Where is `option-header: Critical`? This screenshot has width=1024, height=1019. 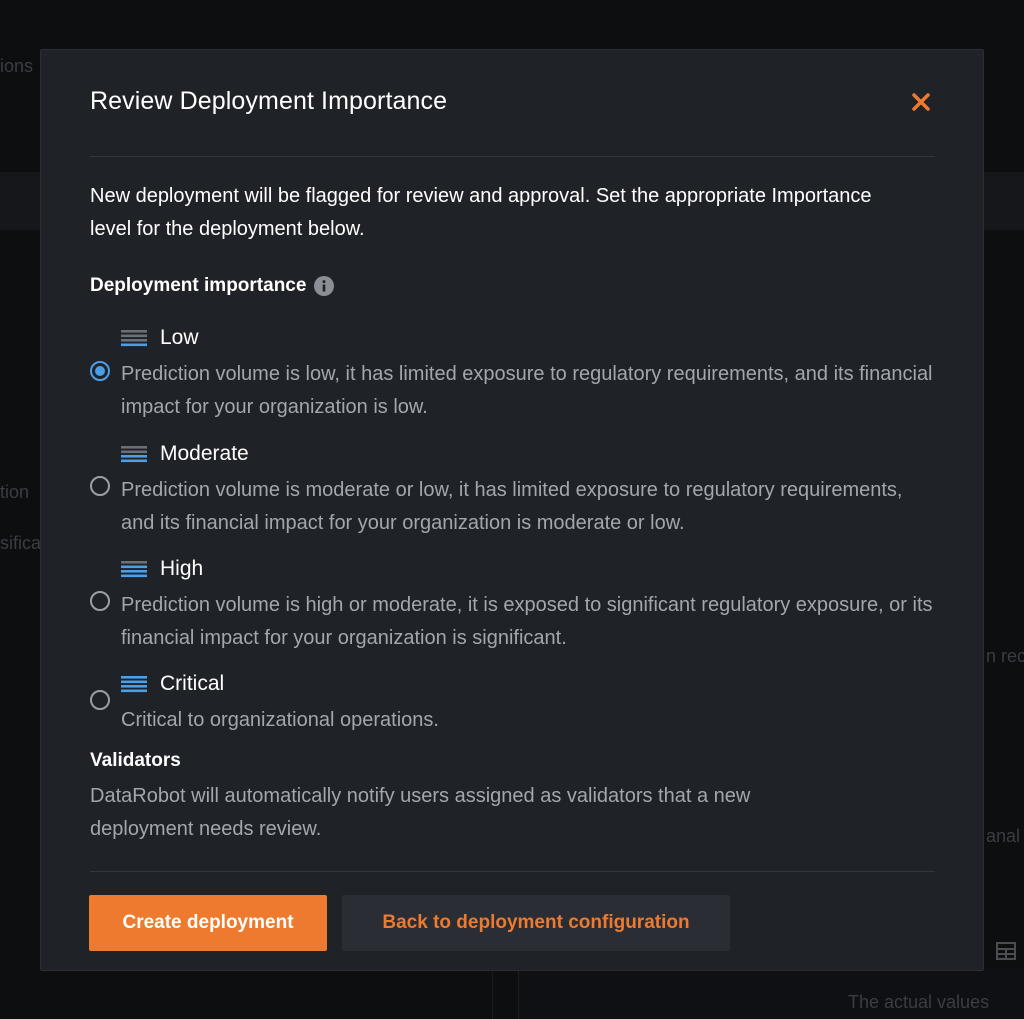 option-header: Critical is located at coordinates (172, 684).